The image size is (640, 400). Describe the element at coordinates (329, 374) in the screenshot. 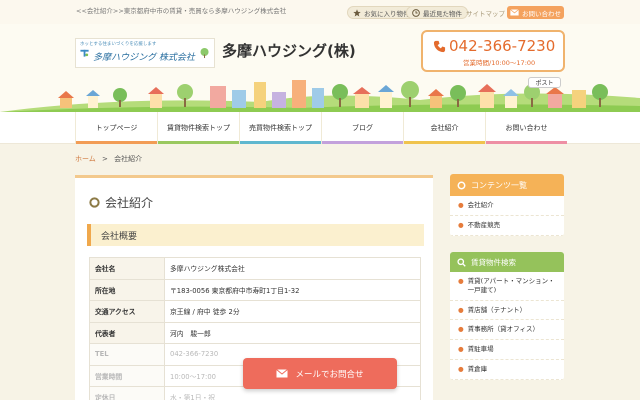

I see `mail-button-label: メールでお問合せ` at that location.